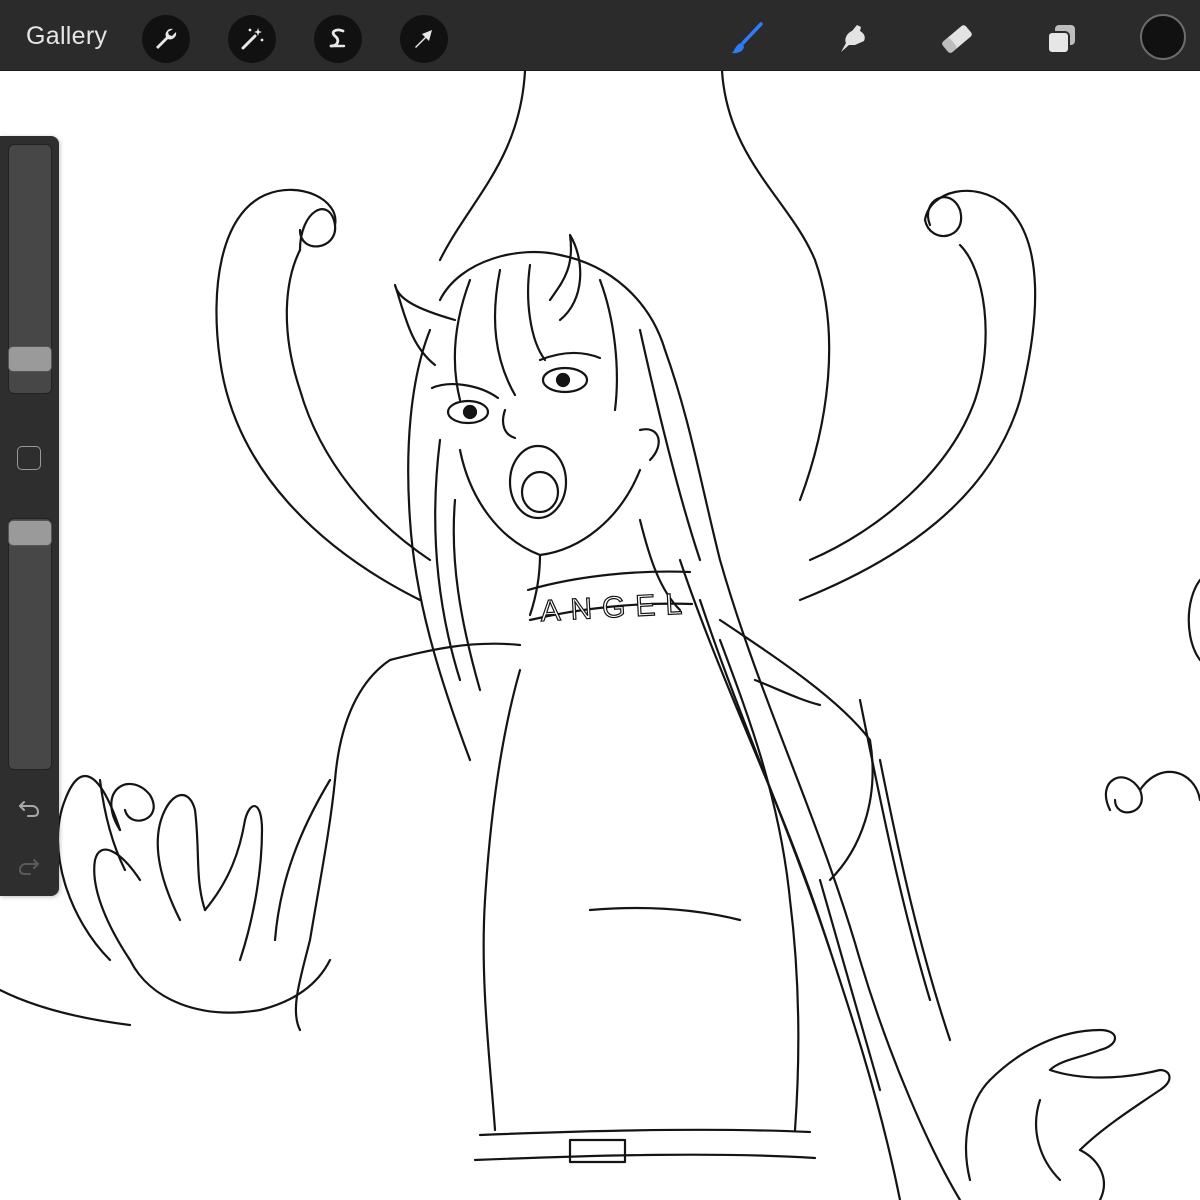 The width and height of the screenshot is (1200, 1200). What do you see at coordinates (166, 39) in the screenshot?
I see `actions-icon` at bounding box center [166, 39].